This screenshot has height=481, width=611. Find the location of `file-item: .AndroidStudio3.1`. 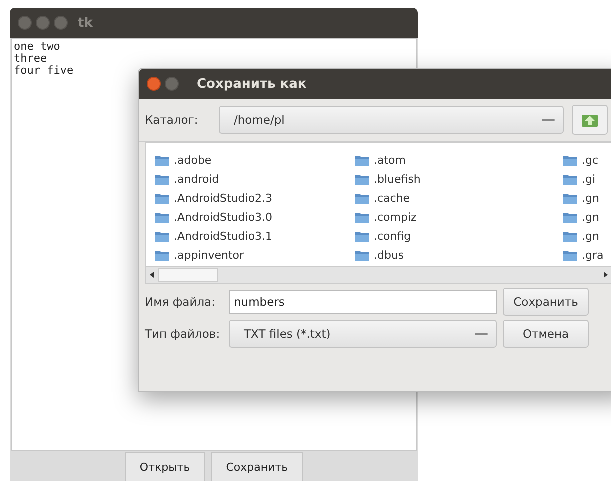

file-item: .AndroidStudio3.1 is located at coordinates (250, 236).